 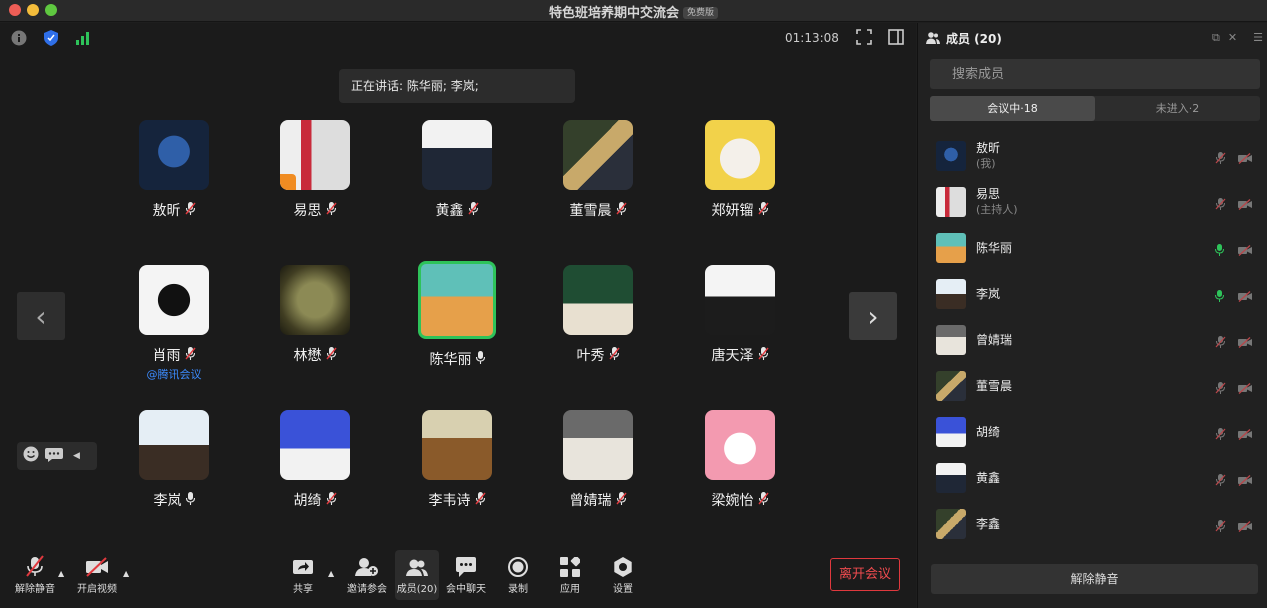 What do you see at coordinates (988, 477) in the screenshot?
I see `member-name: 黄鑫` at bounding box center [988, 477].